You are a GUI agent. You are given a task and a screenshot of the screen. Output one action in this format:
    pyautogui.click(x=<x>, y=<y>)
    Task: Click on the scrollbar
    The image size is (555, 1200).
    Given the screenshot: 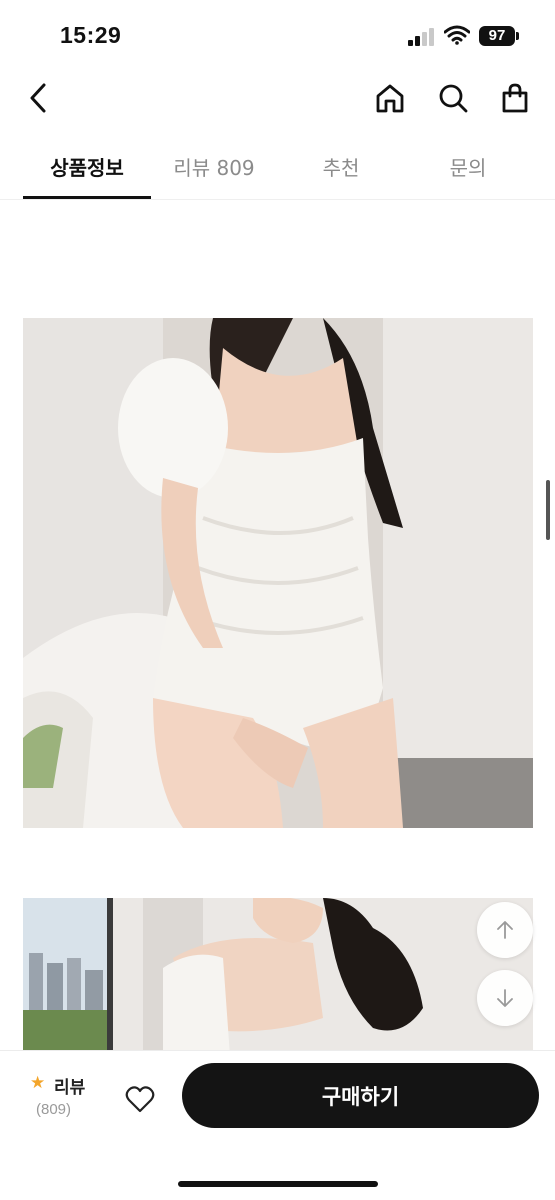 What is the action you would take?
    pyautogui.click(x=548, y=510)
    